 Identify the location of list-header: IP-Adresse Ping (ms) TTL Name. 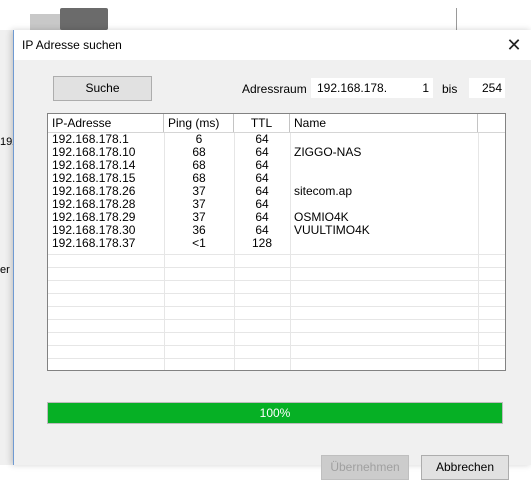
(276, 123).